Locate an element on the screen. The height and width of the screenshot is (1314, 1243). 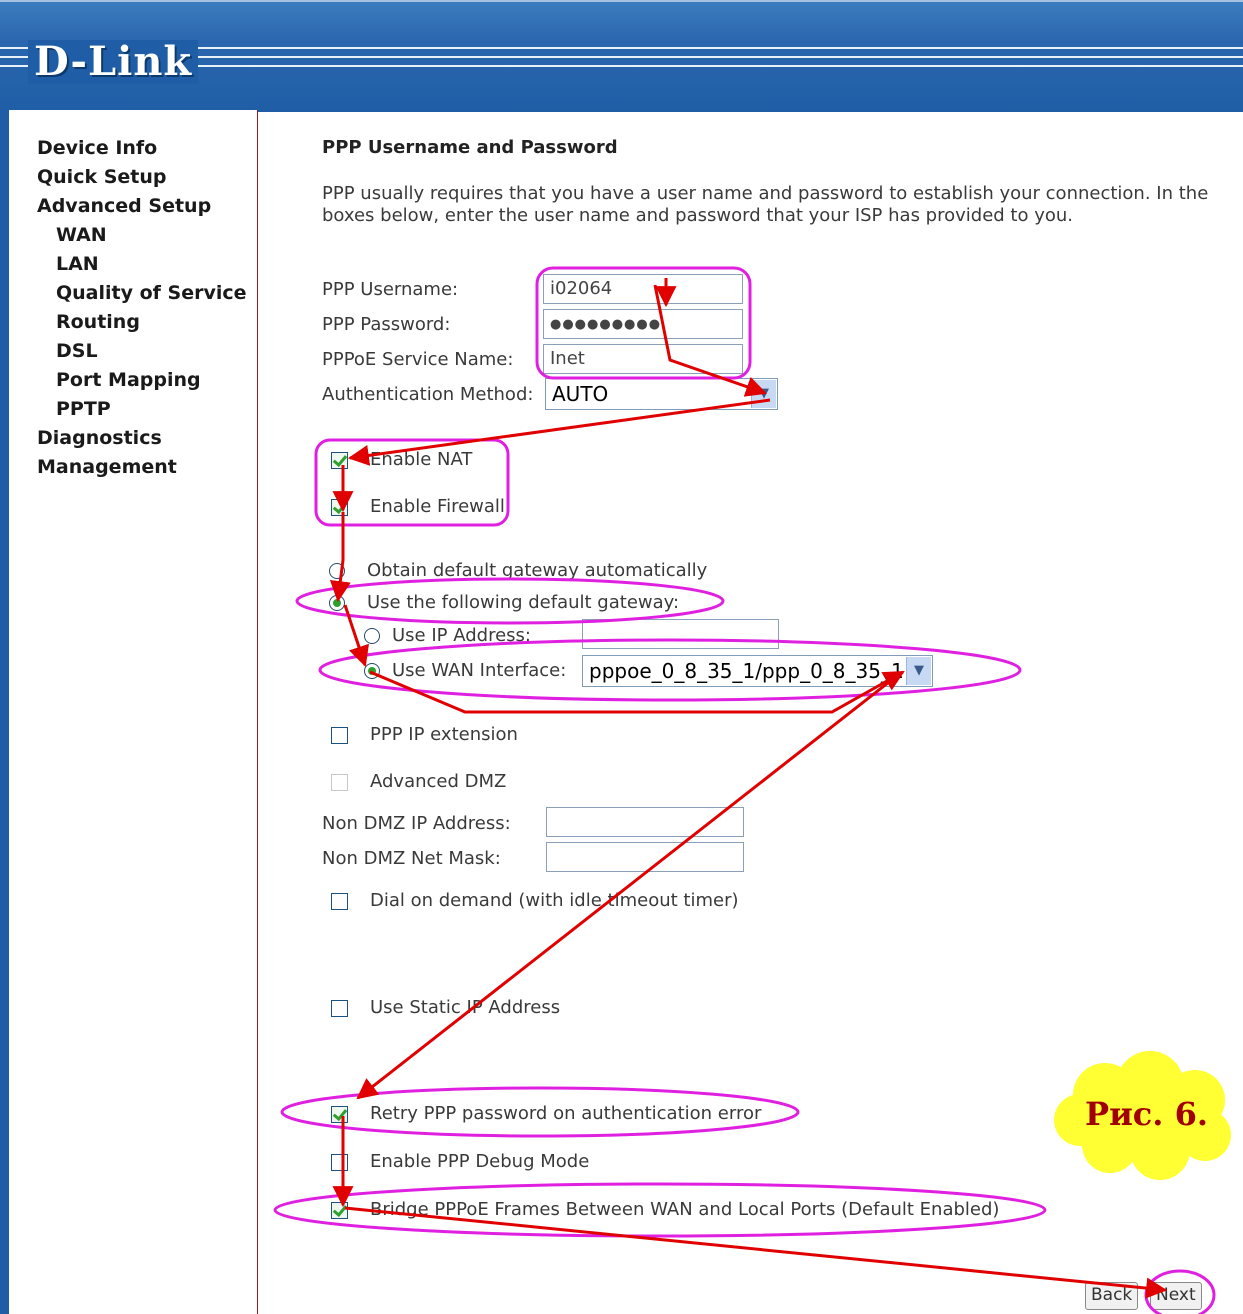
left-frame-edge is located at coordinates (4, 712).